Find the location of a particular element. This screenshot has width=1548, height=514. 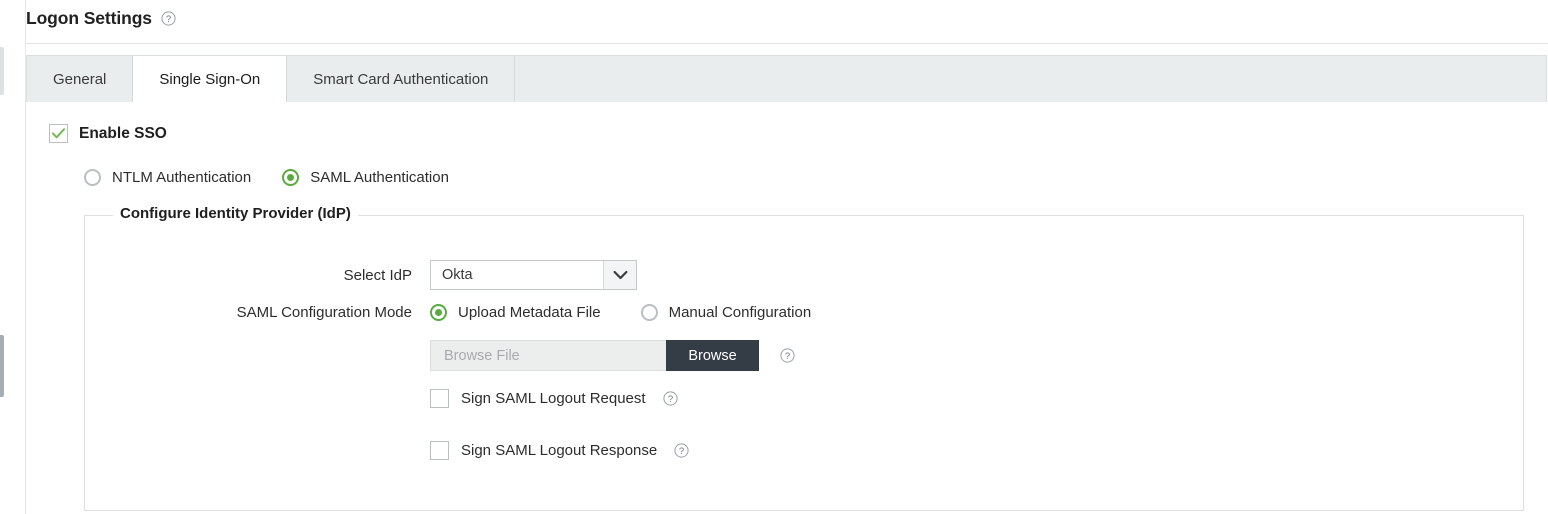

sign-saml-logout-request-row: Sign SAML Logout Request ? is located at coordinates (381, 398).